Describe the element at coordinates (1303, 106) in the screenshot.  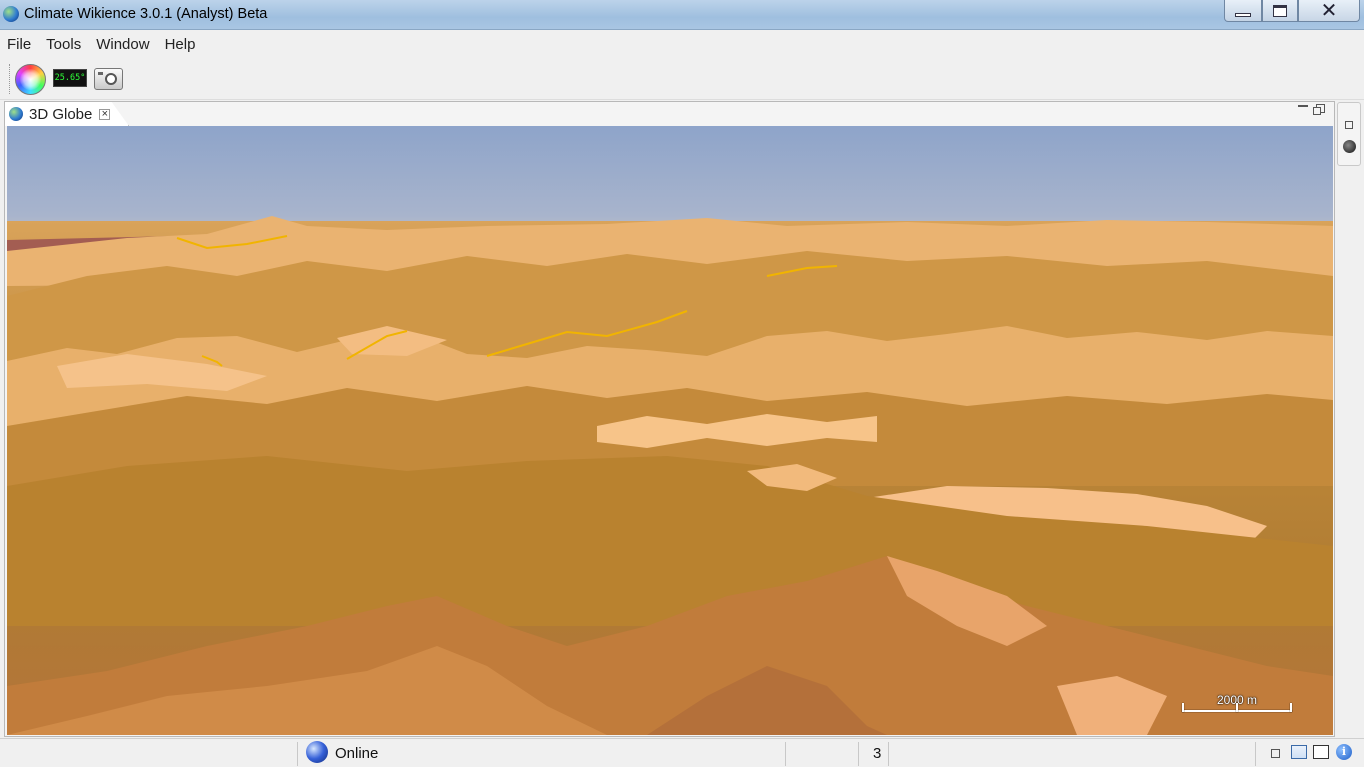
I see `panel-minimize-icon` at that location.